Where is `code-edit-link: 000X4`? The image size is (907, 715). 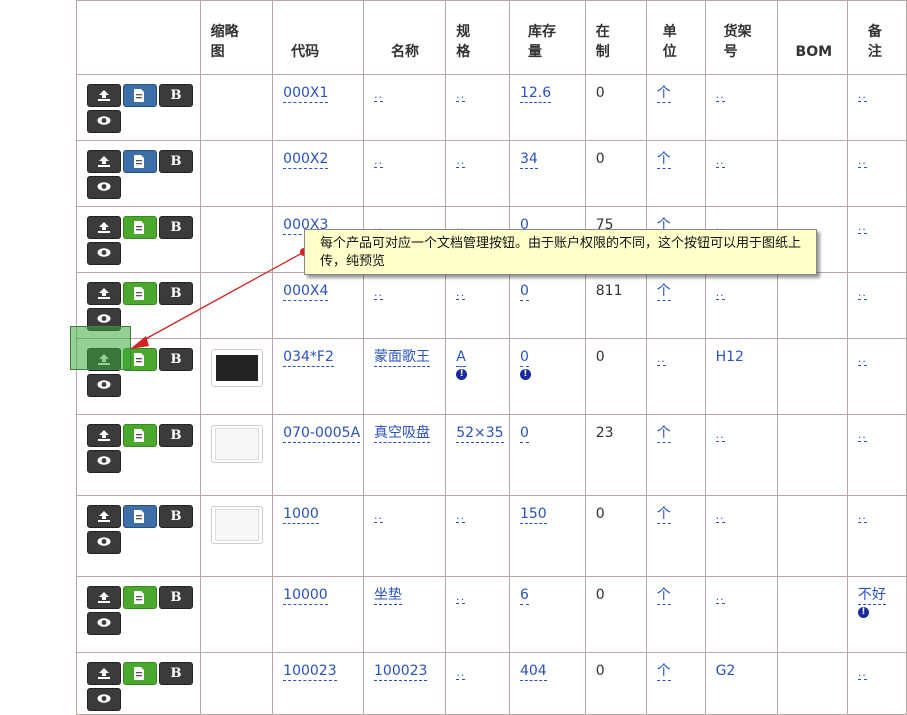 code-edit-link: 000X4 is located at coordinates (306, 292).